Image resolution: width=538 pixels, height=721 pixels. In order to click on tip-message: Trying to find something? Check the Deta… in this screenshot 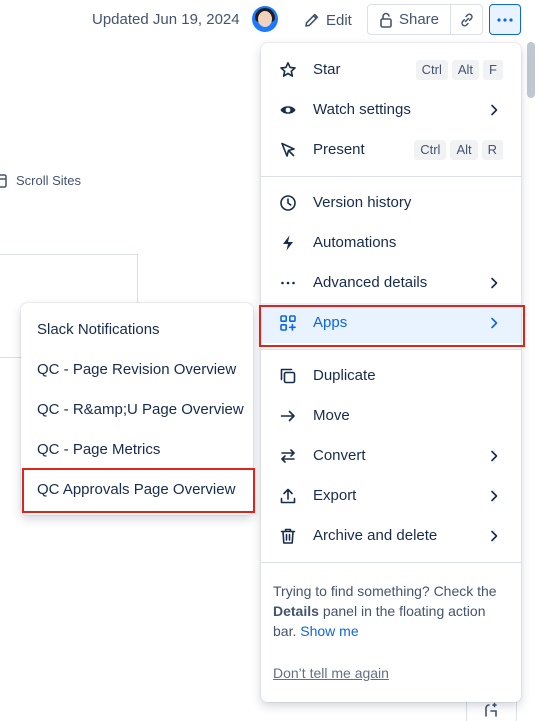, I will do `click(391, 611)`.